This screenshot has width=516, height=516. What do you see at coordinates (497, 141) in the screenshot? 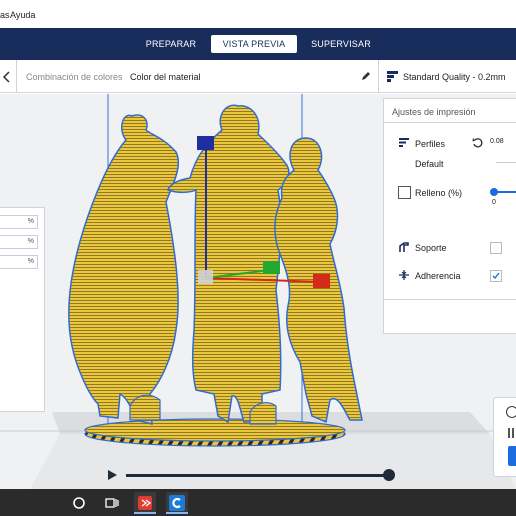
I see `layer-height-value: 0.08` at bounding box center [497, 141].